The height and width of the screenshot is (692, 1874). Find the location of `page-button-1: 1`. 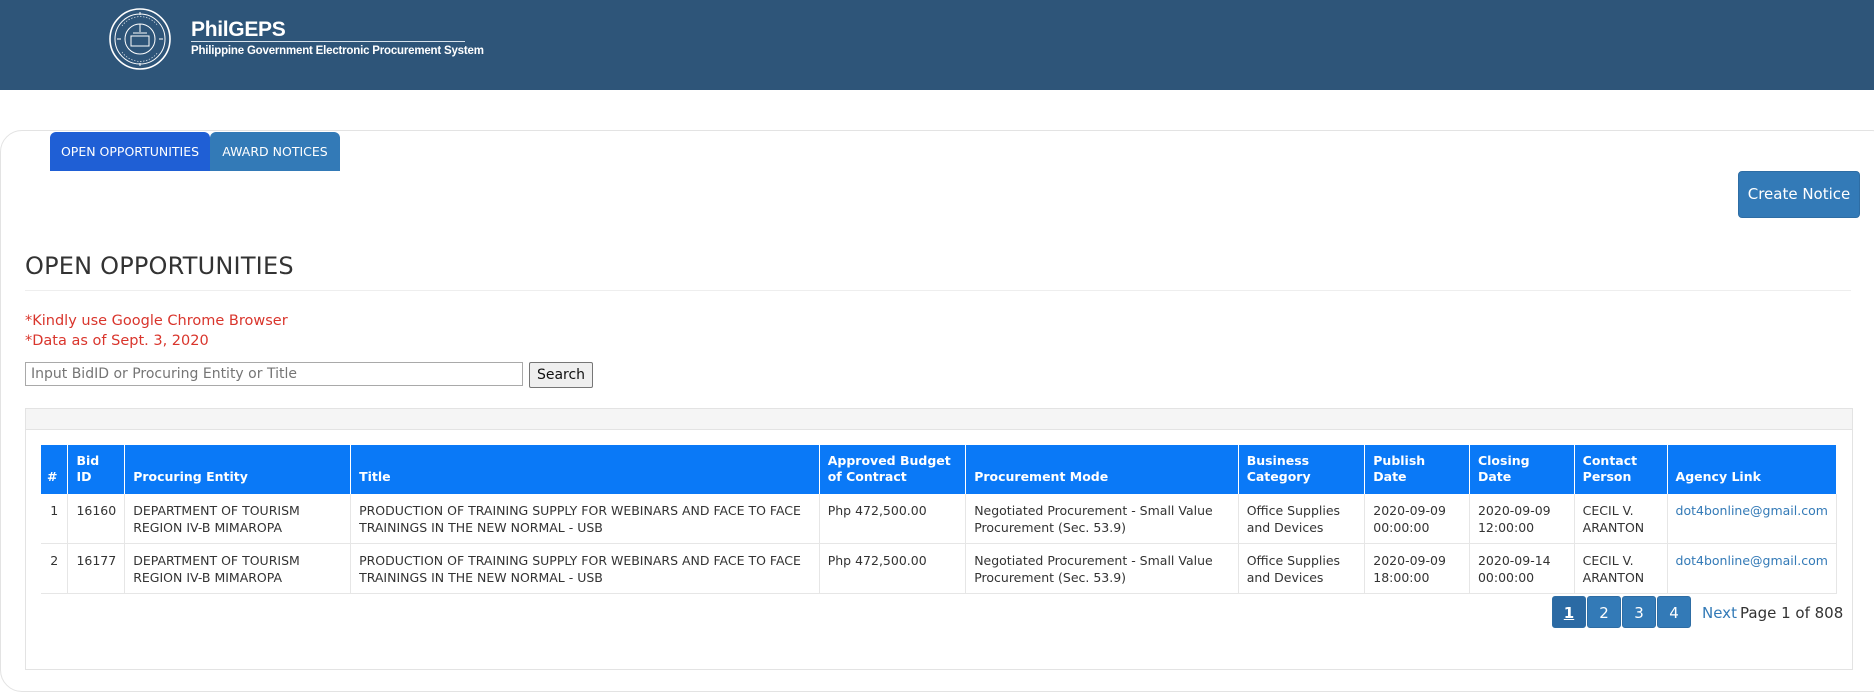

page-button-1: 1 is located at coordinates (1569, 612).